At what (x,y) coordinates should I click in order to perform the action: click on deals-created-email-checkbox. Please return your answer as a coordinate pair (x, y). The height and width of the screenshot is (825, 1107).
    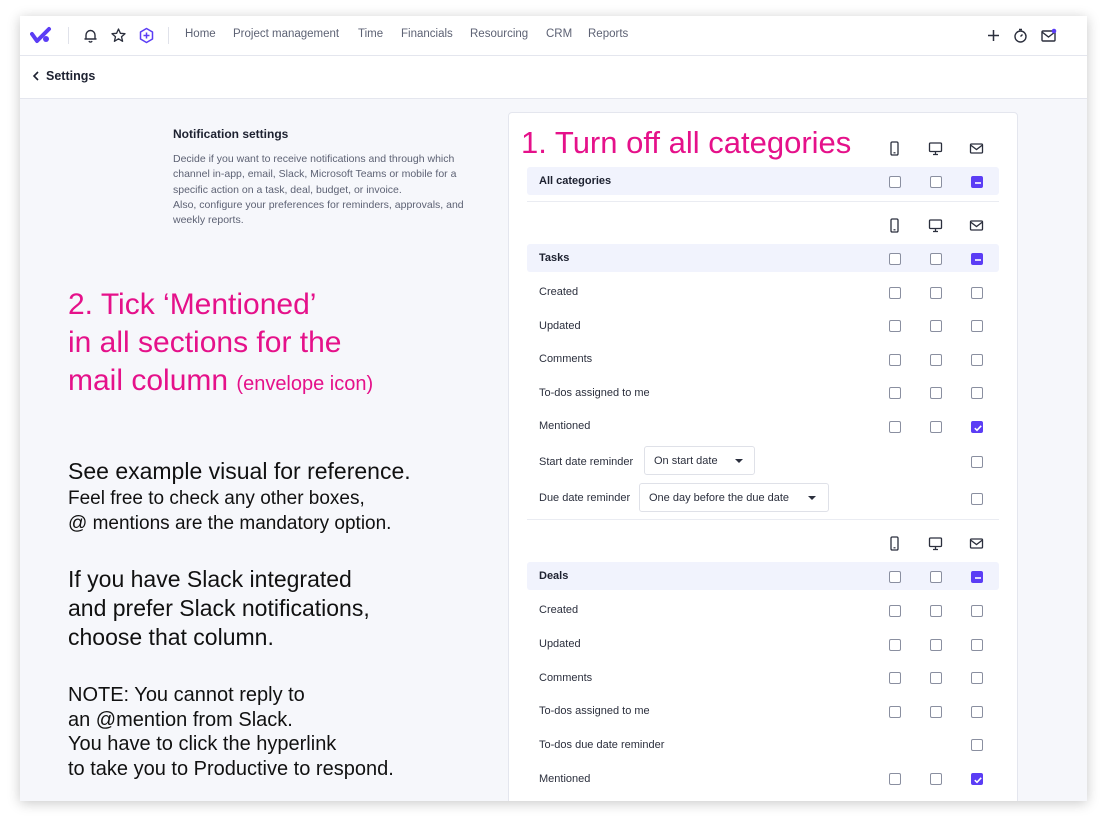
    Looking at the image, I should click on (977, 611).